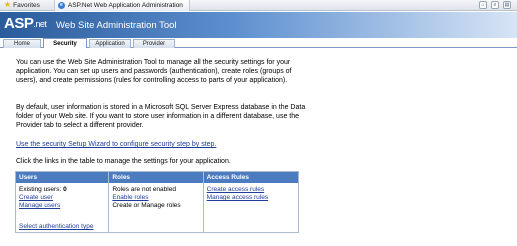 This screenshot has height=246, width=517. Describe the element at coordinates (8, 4) in the screenshot. I see `favorites-star-icon: ★` at that location.